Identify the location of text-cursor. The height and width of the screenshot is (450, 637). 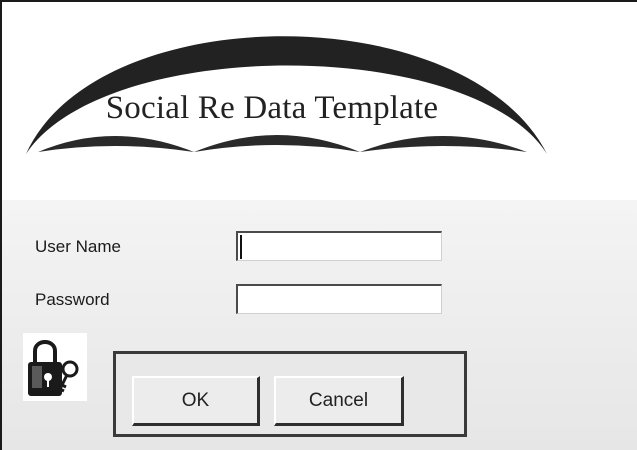
(241, 247).